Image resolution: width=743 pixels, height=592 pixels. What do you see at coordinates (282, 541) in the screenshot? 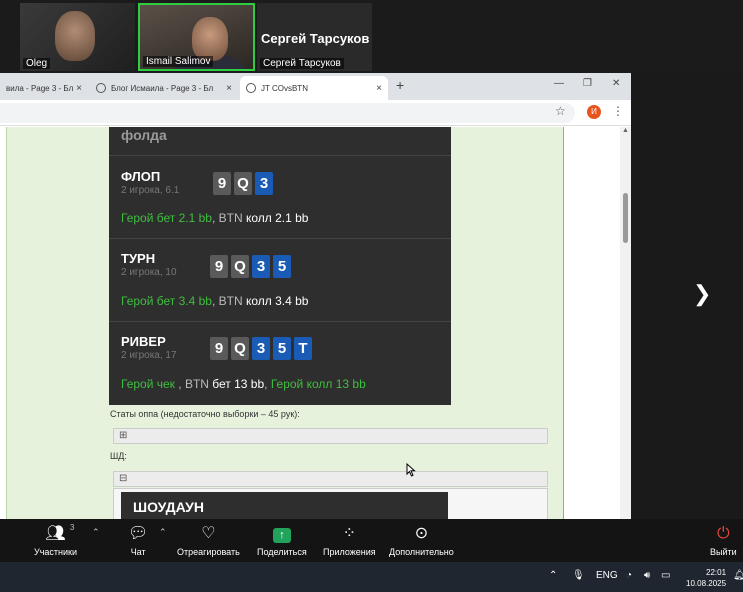
I see `share-screen-button: ↑ Поделиться` at bounding box center [282, 541].